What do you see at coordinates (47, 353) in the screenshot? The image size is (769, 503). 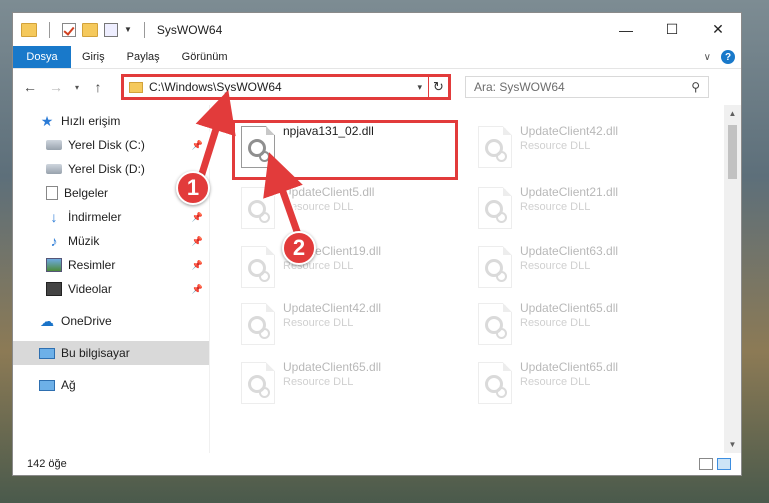 I see `computer-icon` at bounding box center [47, 353].